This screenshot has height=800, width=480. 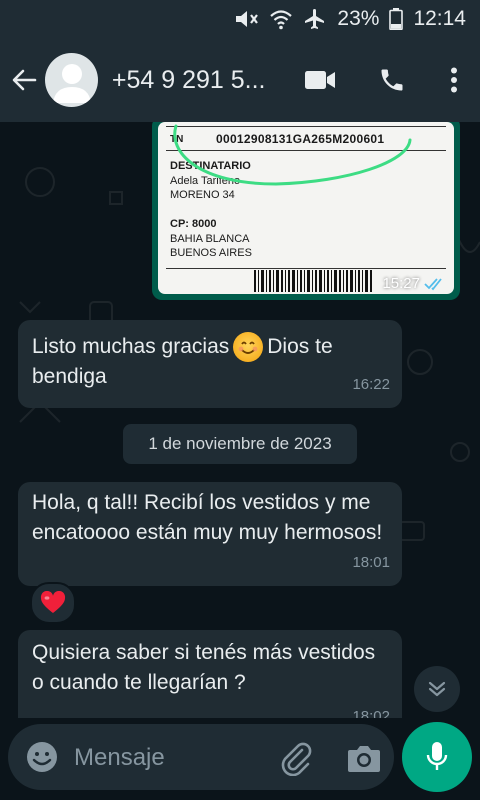 I want to click on clock: 12:14, so click(x=439, y=18).